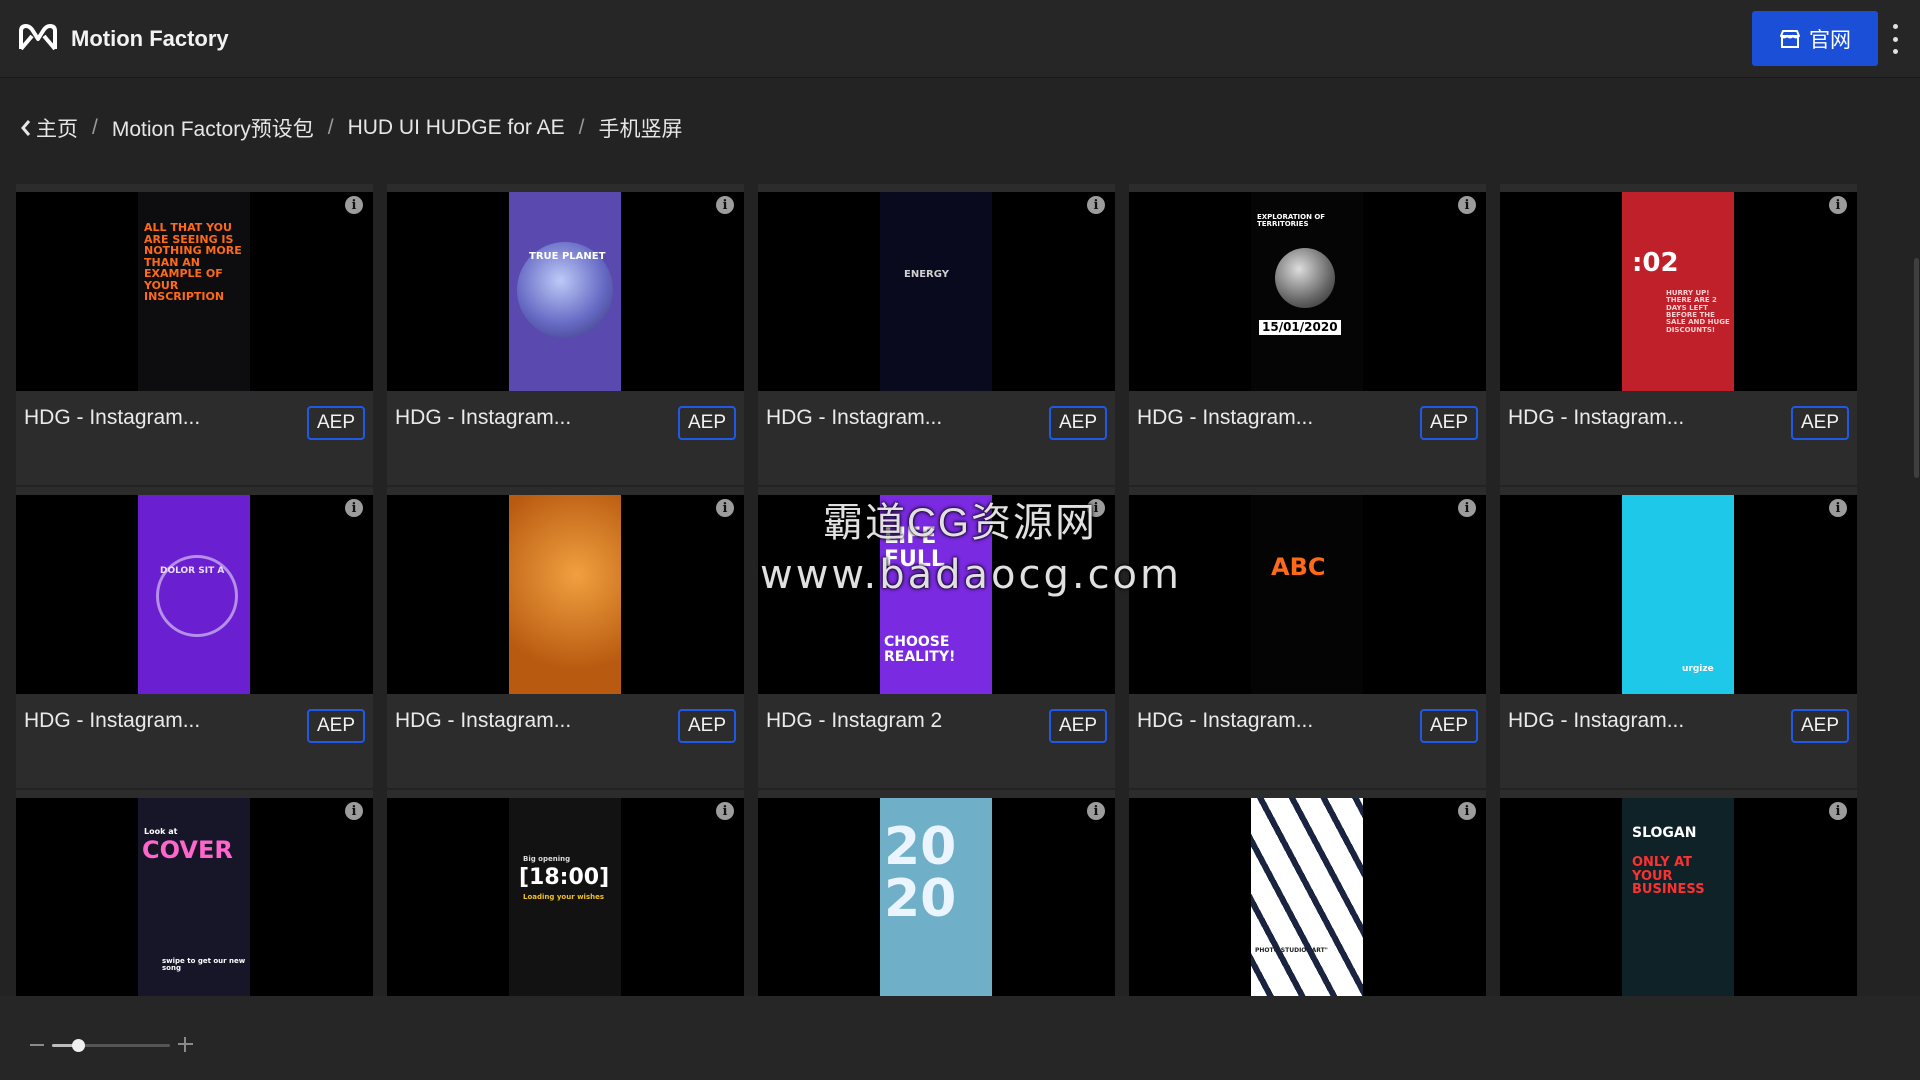  I want to click on preset-card: Look at COVER swipe to get our new song i, so click(194, 893).